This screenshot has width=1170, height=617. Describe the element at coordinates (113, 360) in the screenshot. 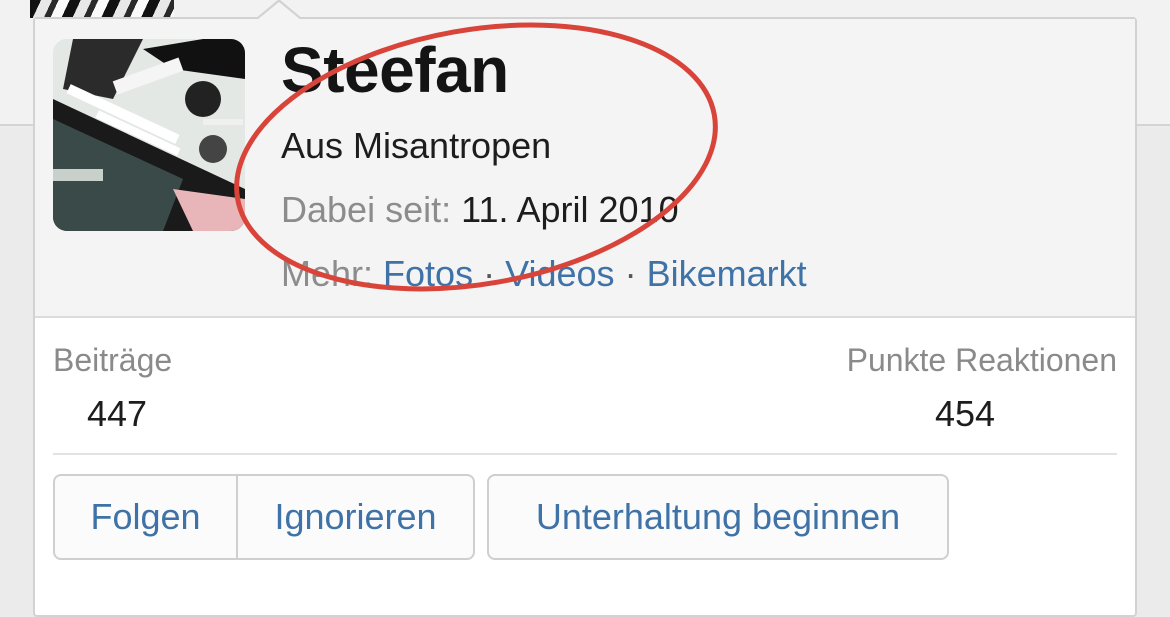

I see `posts-label: Beiträge` at that location.